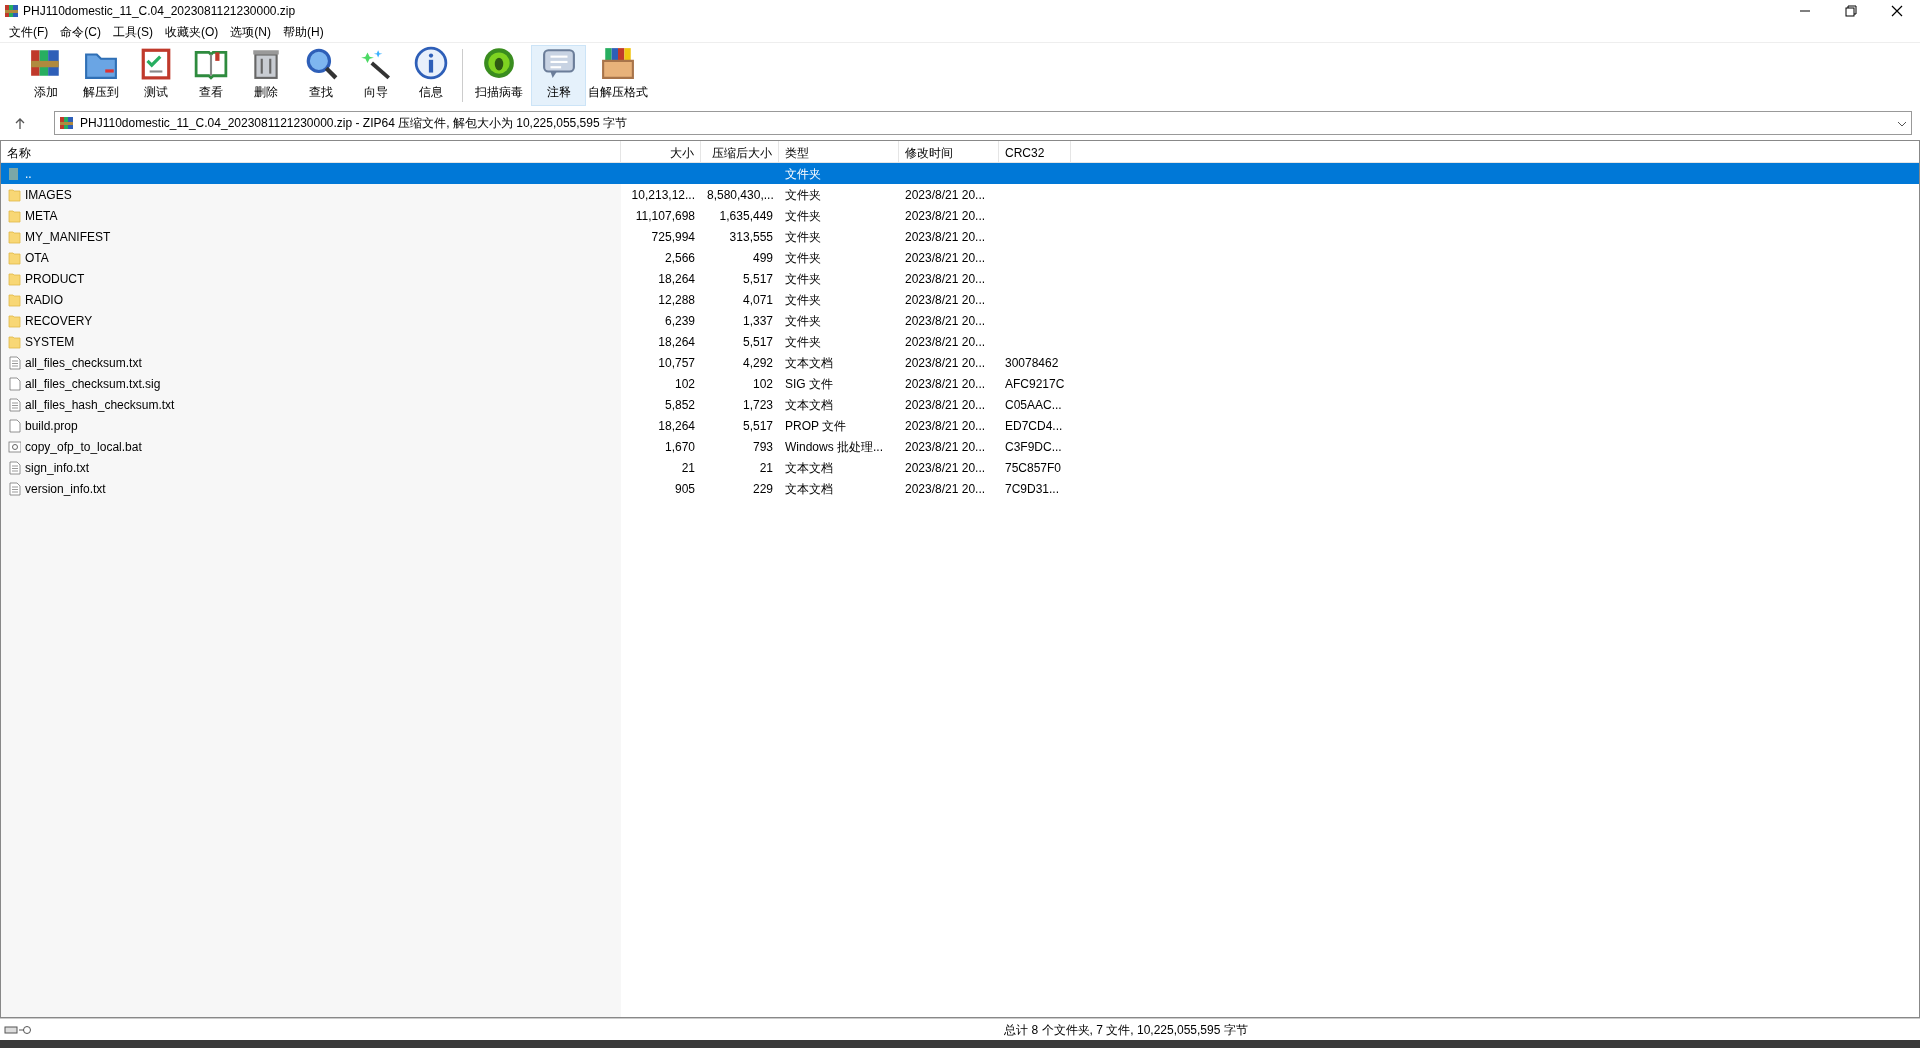  Describe the element at coordinates (159, 11) in the screenshot. I see `window-title: PHJ110domestic_11_C.04_2023081121230000.zip` at that location.